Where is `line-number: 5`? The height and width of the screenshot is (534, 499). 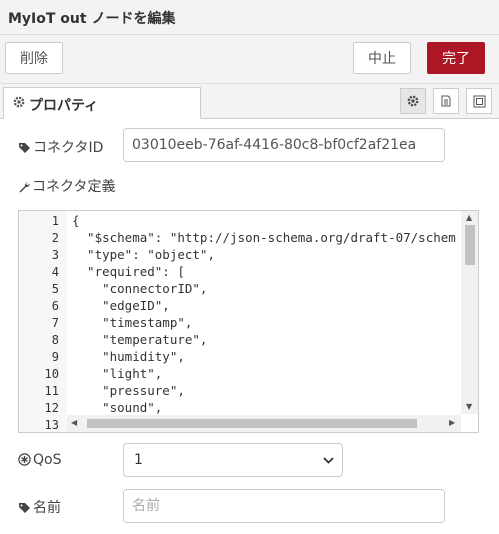
line-number: 5 is located at coordinates (55, 289).